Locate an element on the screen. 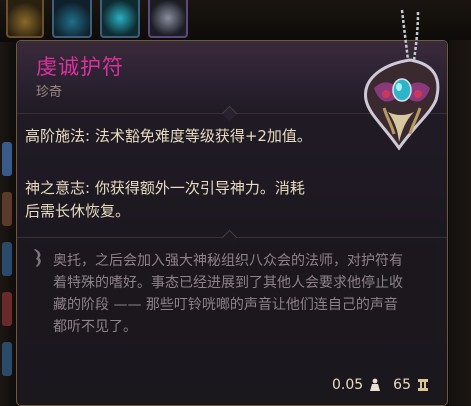 The width and height of the screenshot is (471, 406). property-divine-will: 神之意志: 你获得额外一次引导神力。消耗后需长休恢复。 is located at coordinates (165, 199).